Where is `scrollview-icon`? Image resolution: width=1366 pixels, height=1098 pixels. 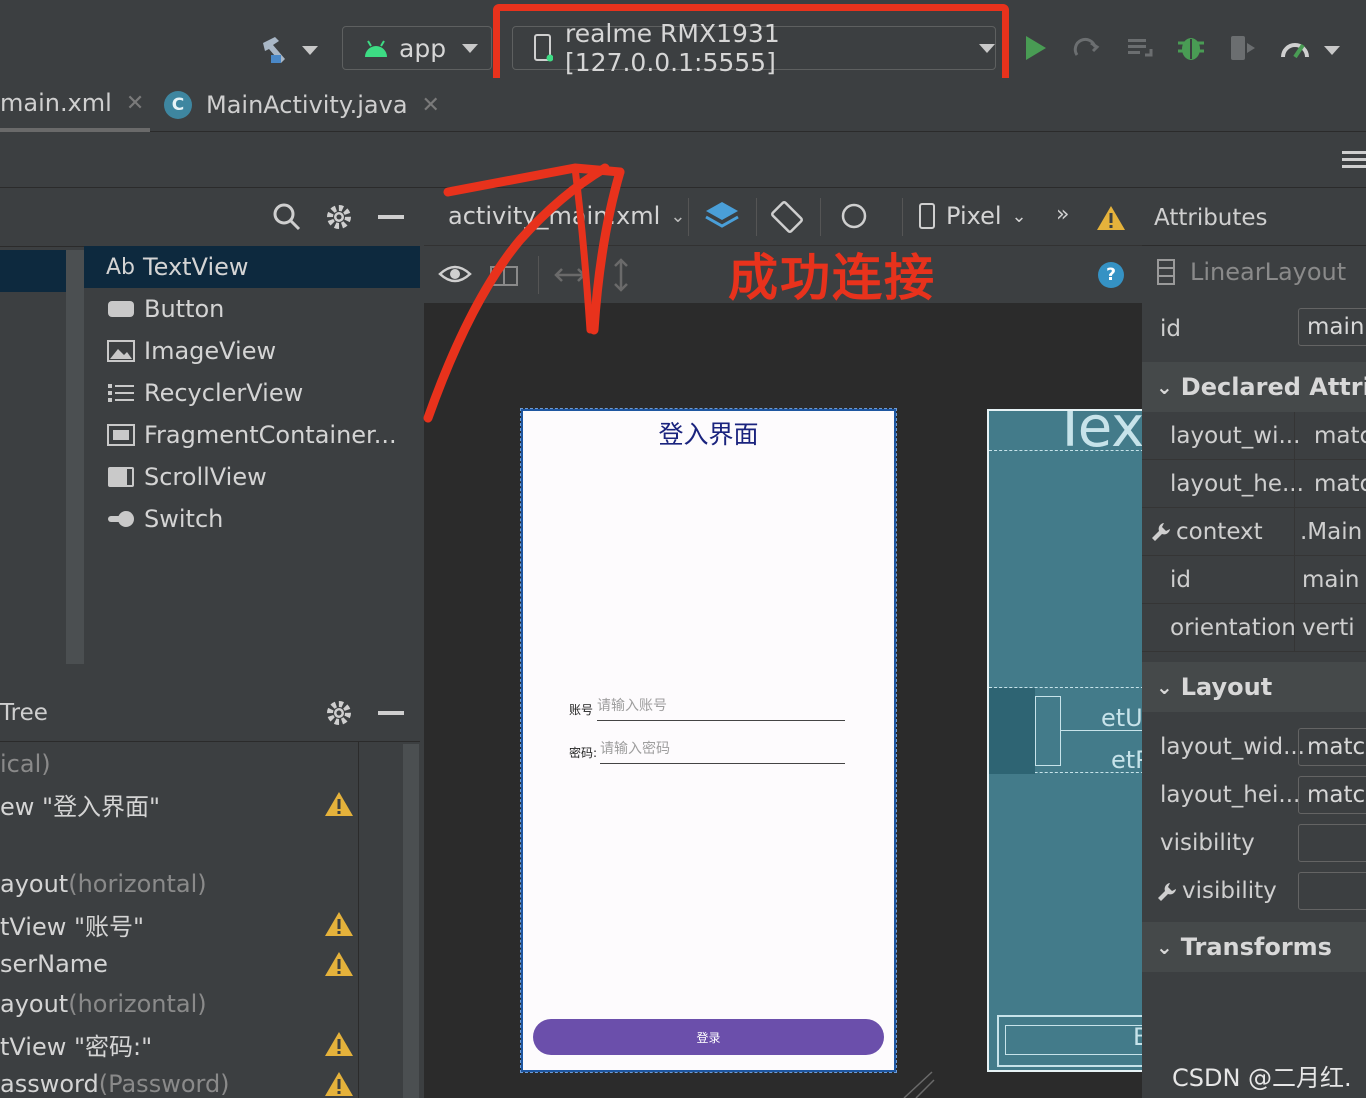
scrollview-icon is located at coordinates (121, 477).